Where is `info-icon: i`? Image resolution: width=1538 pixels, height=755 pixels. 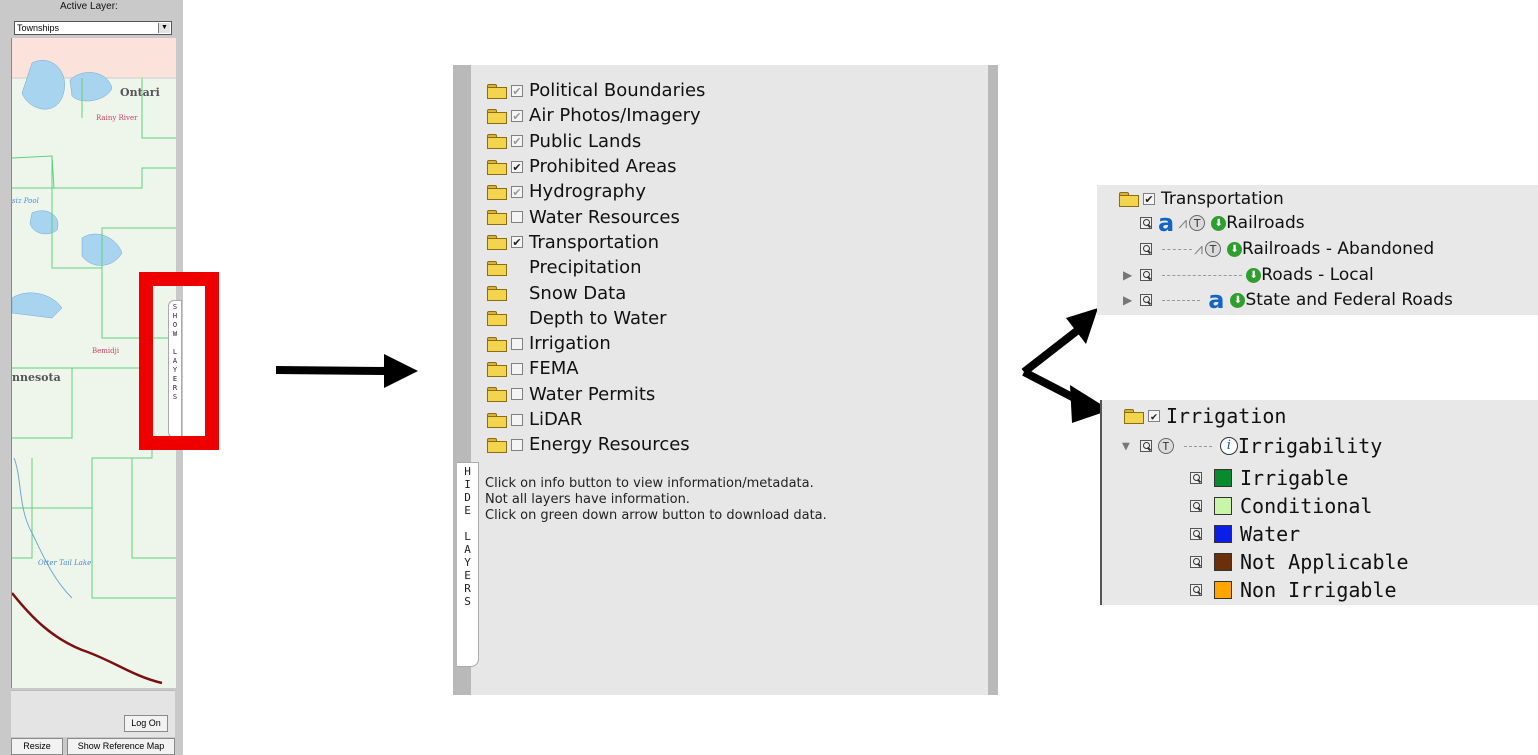
info-icon: i is located at coordinates (1228, 446).